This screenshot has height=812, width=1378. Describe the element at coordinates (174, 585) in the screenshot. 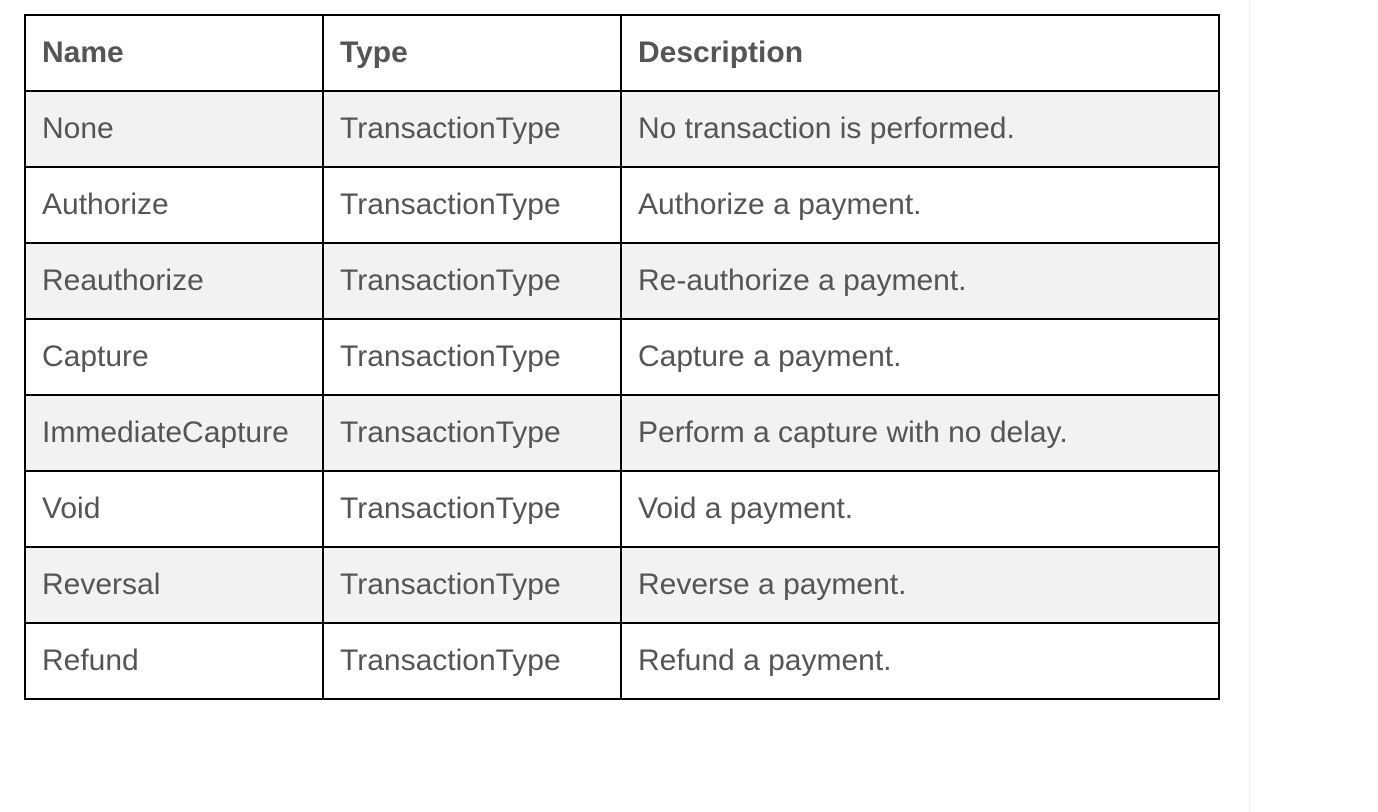

I see `cell-name: Reversal` at that location.